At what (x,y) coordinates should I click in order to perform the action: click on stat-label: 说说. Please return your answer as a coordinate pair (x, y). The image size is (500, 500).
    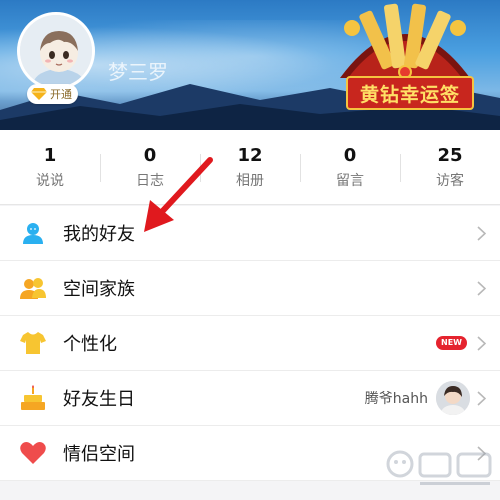
    Looking at the image, I should click on (50, 180).